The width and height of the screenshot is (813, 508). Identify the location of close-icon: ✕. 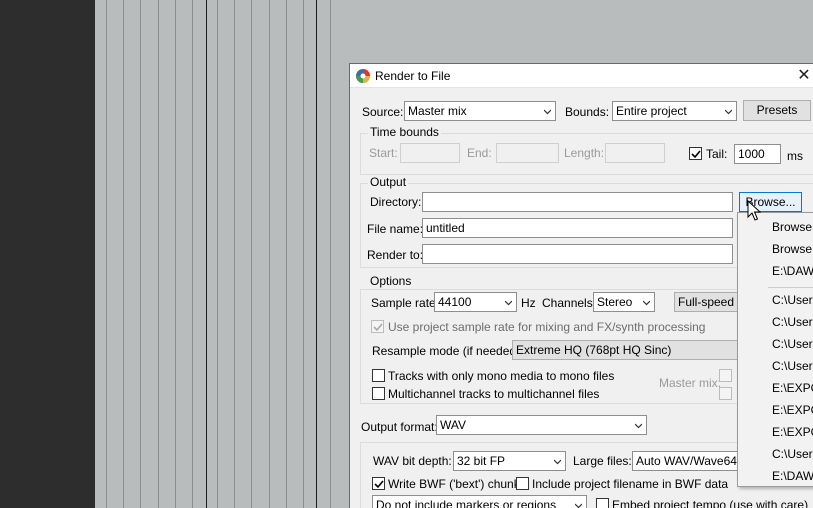
(803, 76).